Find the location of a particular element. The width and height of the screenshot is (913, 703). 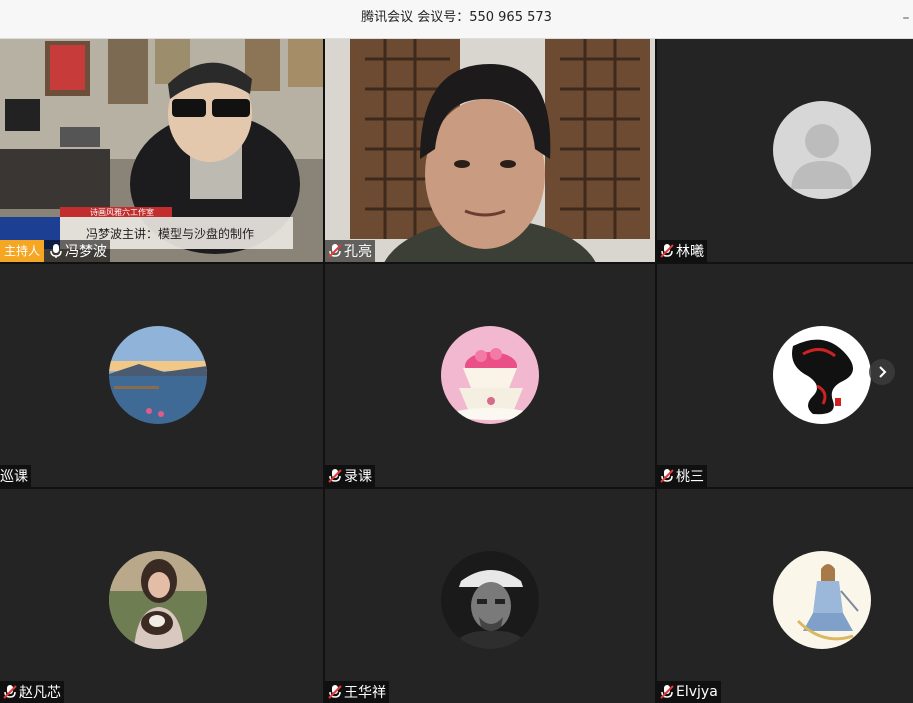

next-page-button is located at coordinates (882, 372).